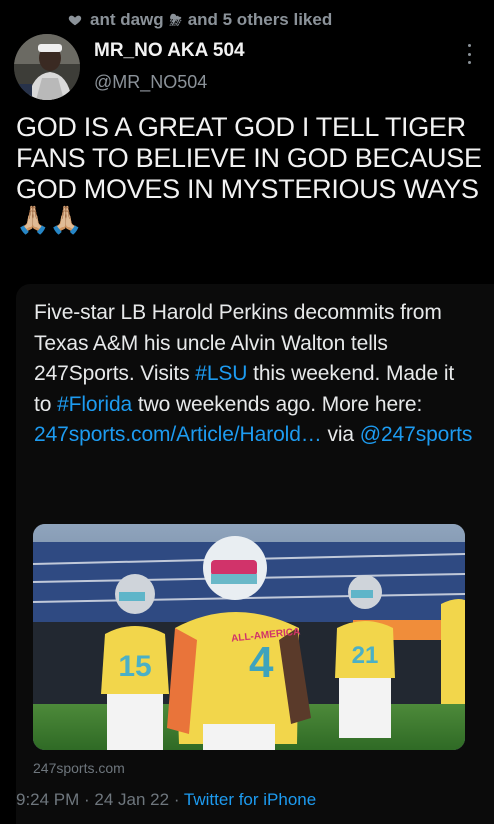 Image resolution: width=494 pixels, height=824 pixels. I want to click on liked-by-user: ant dawg, so click(127, 20).